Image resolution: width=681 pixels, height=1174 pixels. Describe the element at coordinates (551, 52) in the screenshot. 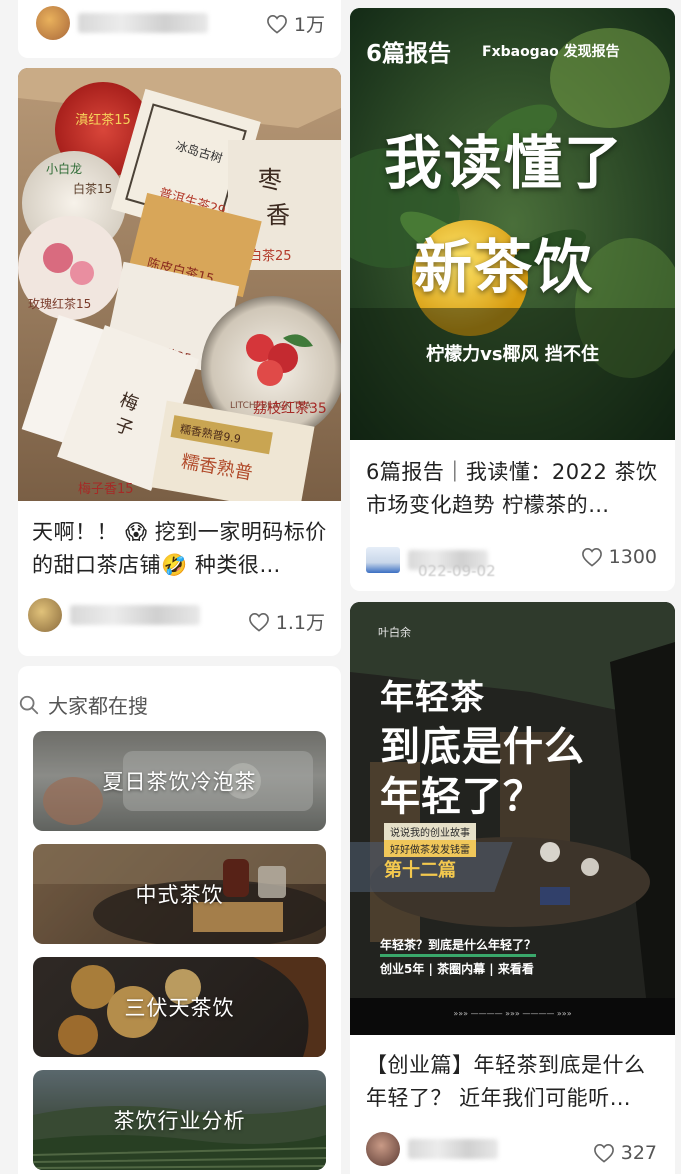

I see `report-brand: Fxbaogao 发现报告` at that location.